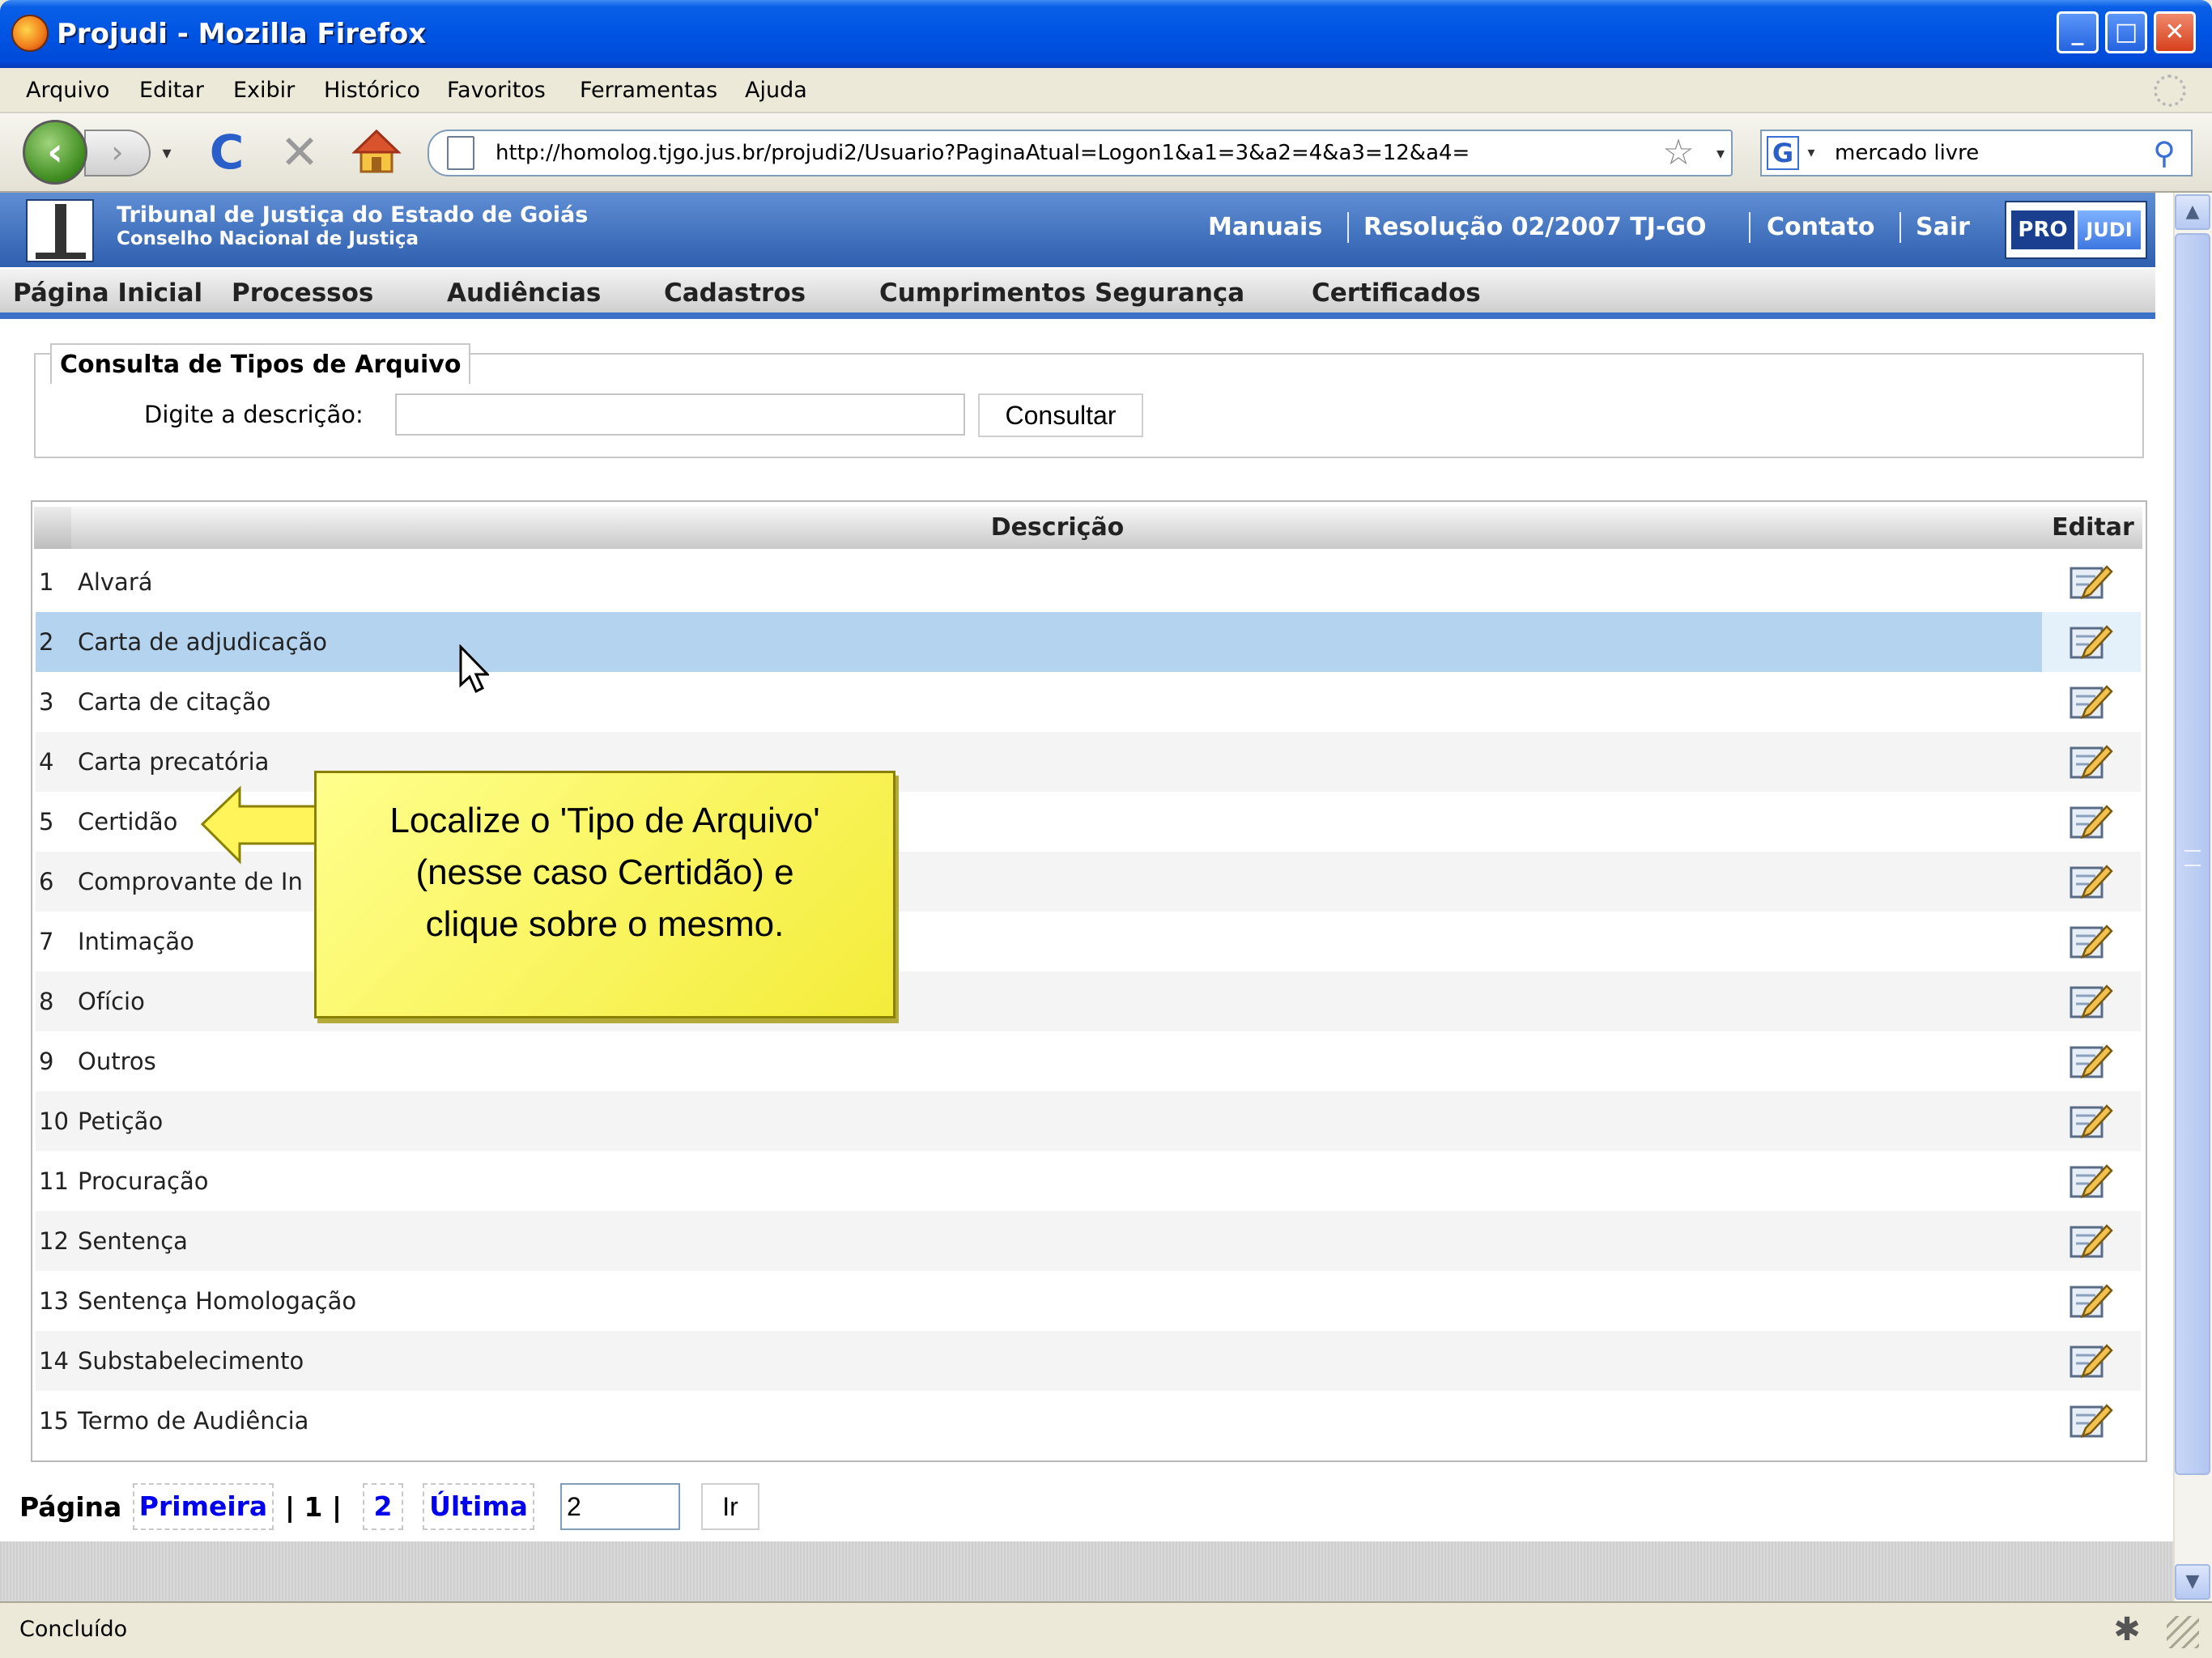 This screenshot has height=1658, width=2212. Describe the element at coordinates (353, 214) in the screenshot. I see `court-name: Tribunal de Justiça do Estado de Goiás` at that location.